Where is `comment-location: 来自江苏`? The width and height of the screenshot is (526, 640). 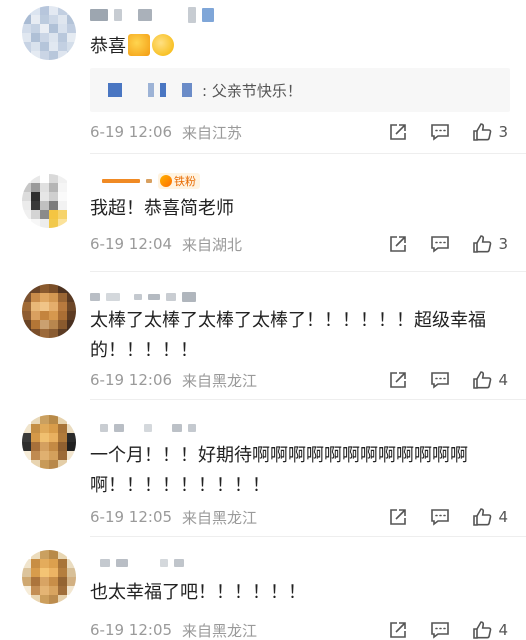
comment-location: 来自江苏 is located at coordinates (212, 132).